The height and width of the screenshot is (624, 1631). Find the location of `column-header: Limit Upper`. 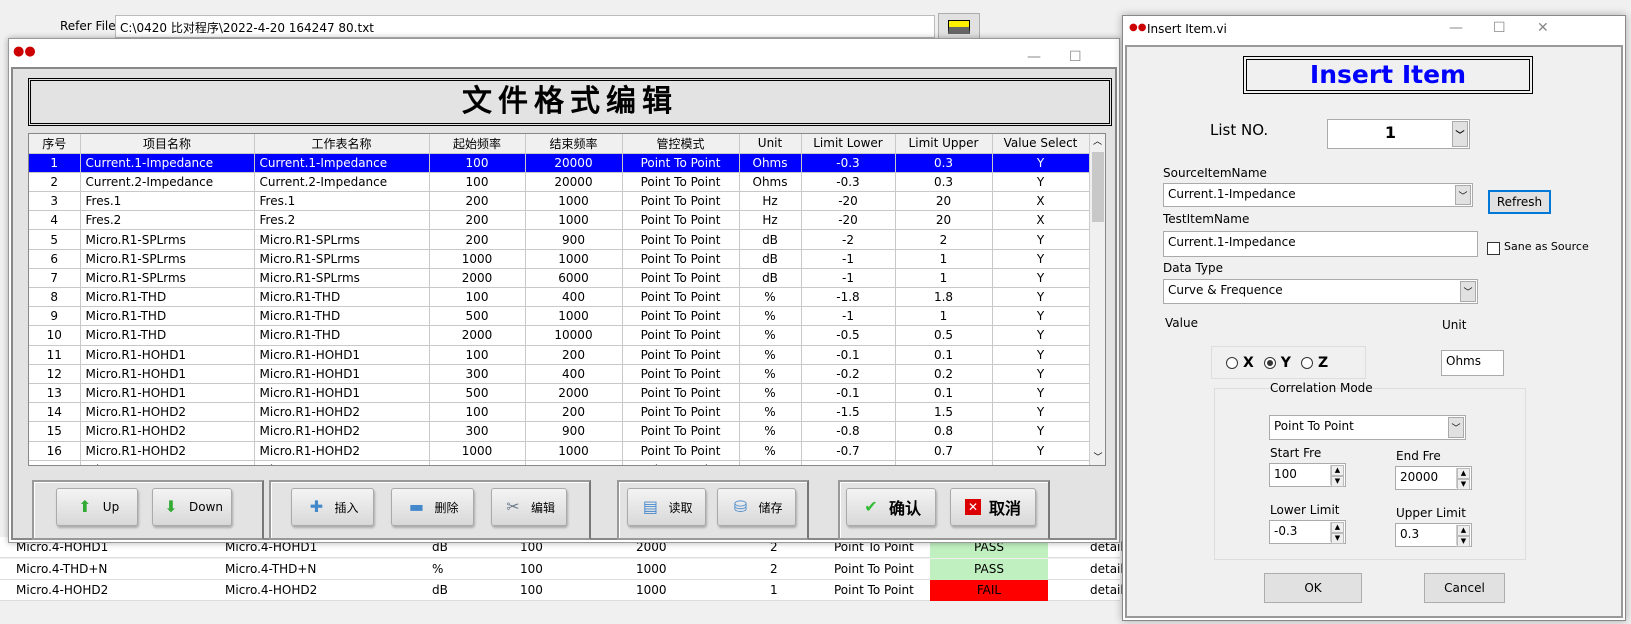

column-header: Limit Upper is located at coordinates (944, 144).